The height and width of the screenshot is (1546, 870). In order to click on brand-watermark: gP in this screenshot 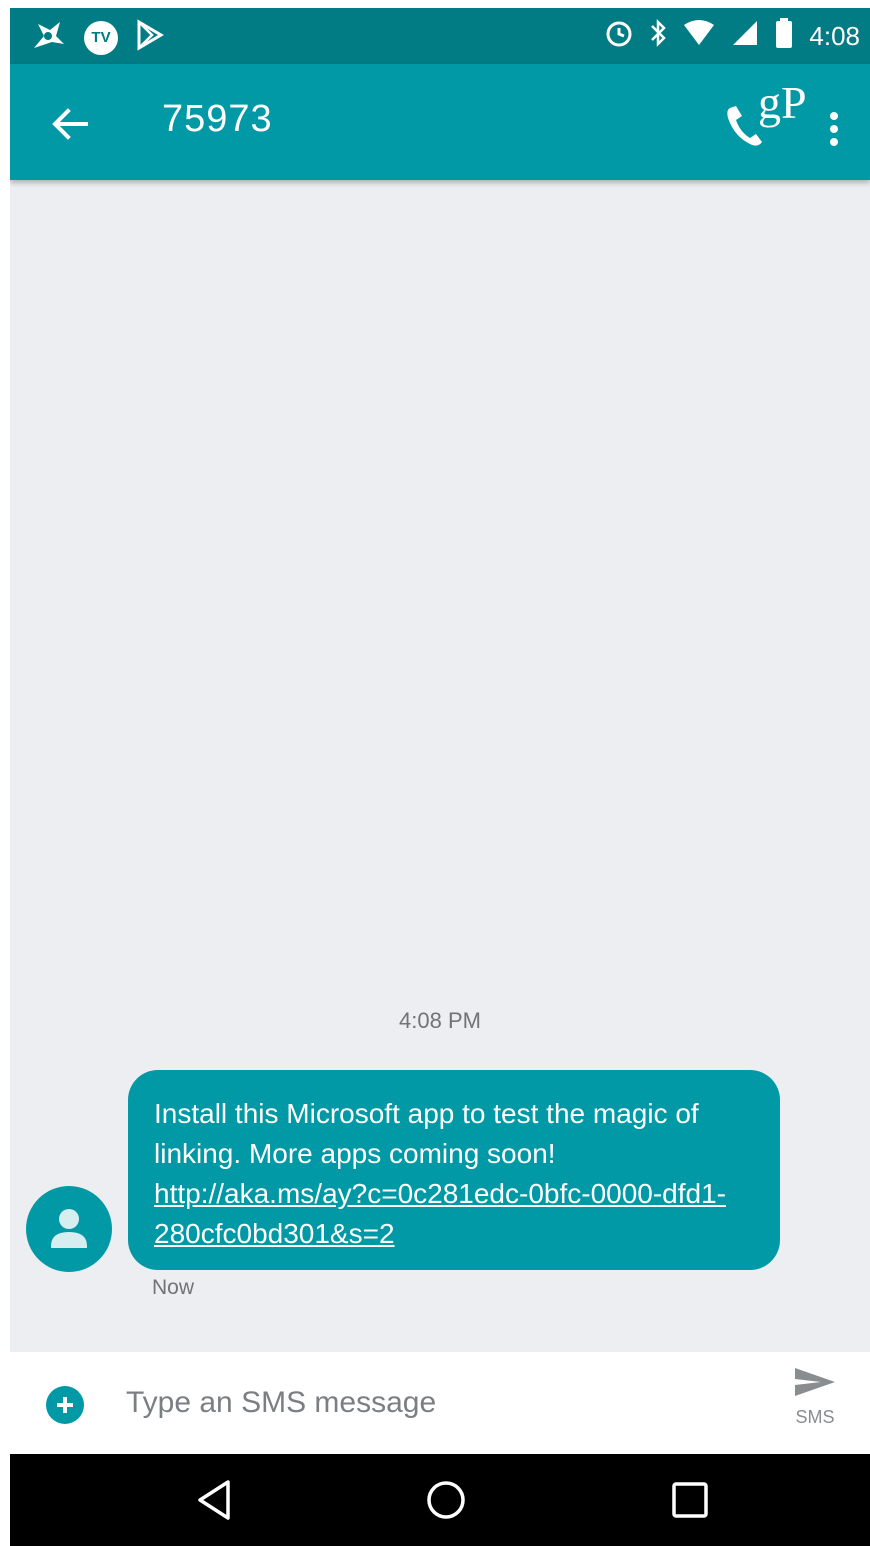, I will do `click(782, 102)`.